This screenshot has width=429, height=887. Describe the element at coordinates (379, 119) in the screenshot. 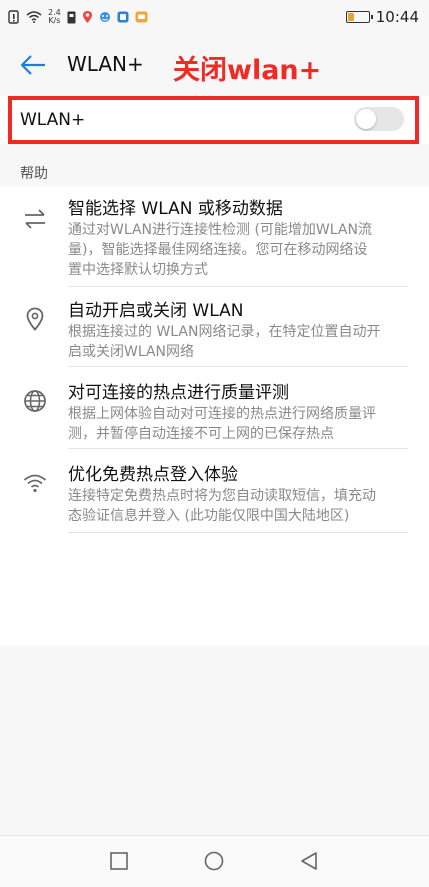

I see `wlan-plus-toggle` at that location.